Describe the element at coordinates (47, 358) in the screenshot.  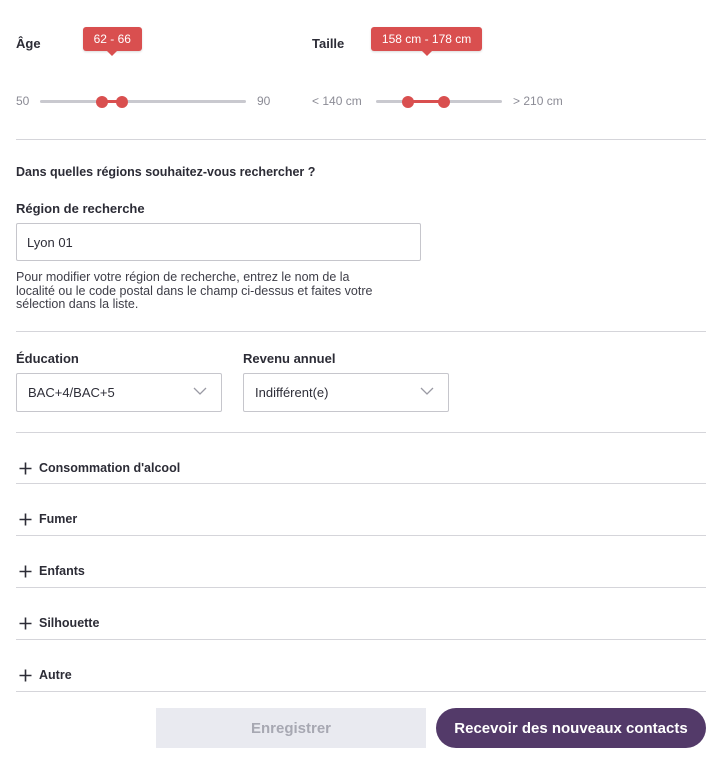
I see `education-label: Éducation` at that location.